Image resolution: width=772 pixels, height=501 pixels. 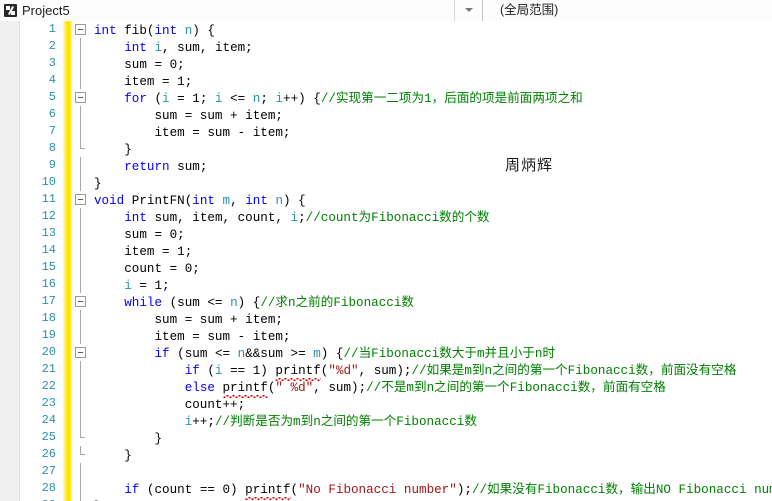 What do you see at coordinates (52, 97) in the screenshot?
I see `line-number: 5` at bounding box center [52, 97].